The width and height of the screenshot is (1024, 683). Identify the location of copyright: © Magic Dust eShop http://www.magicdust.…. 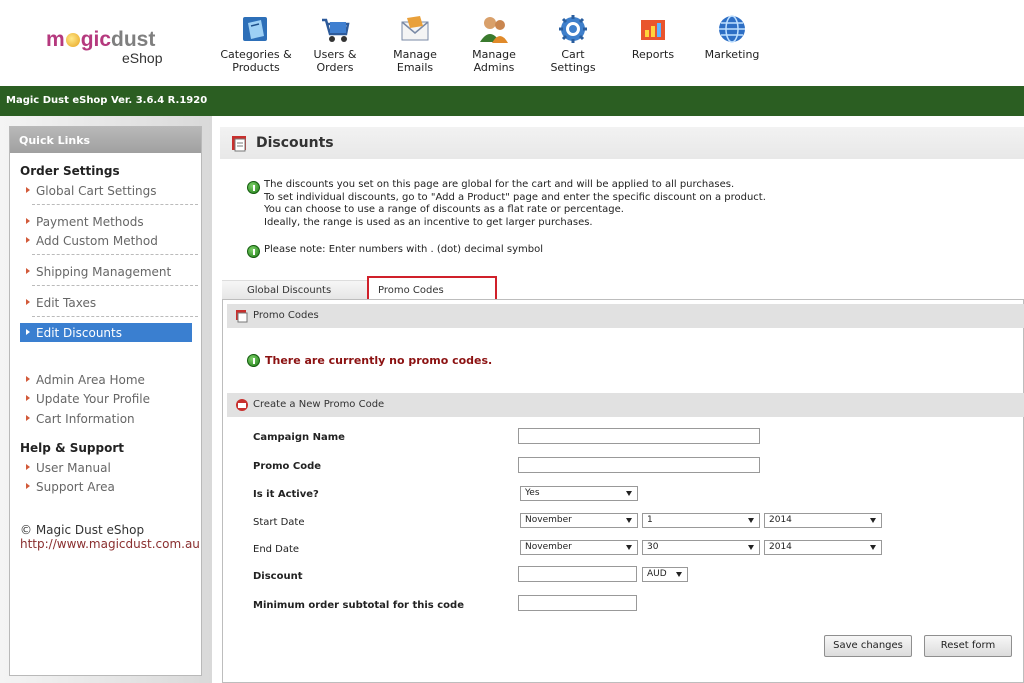
(110, 537).